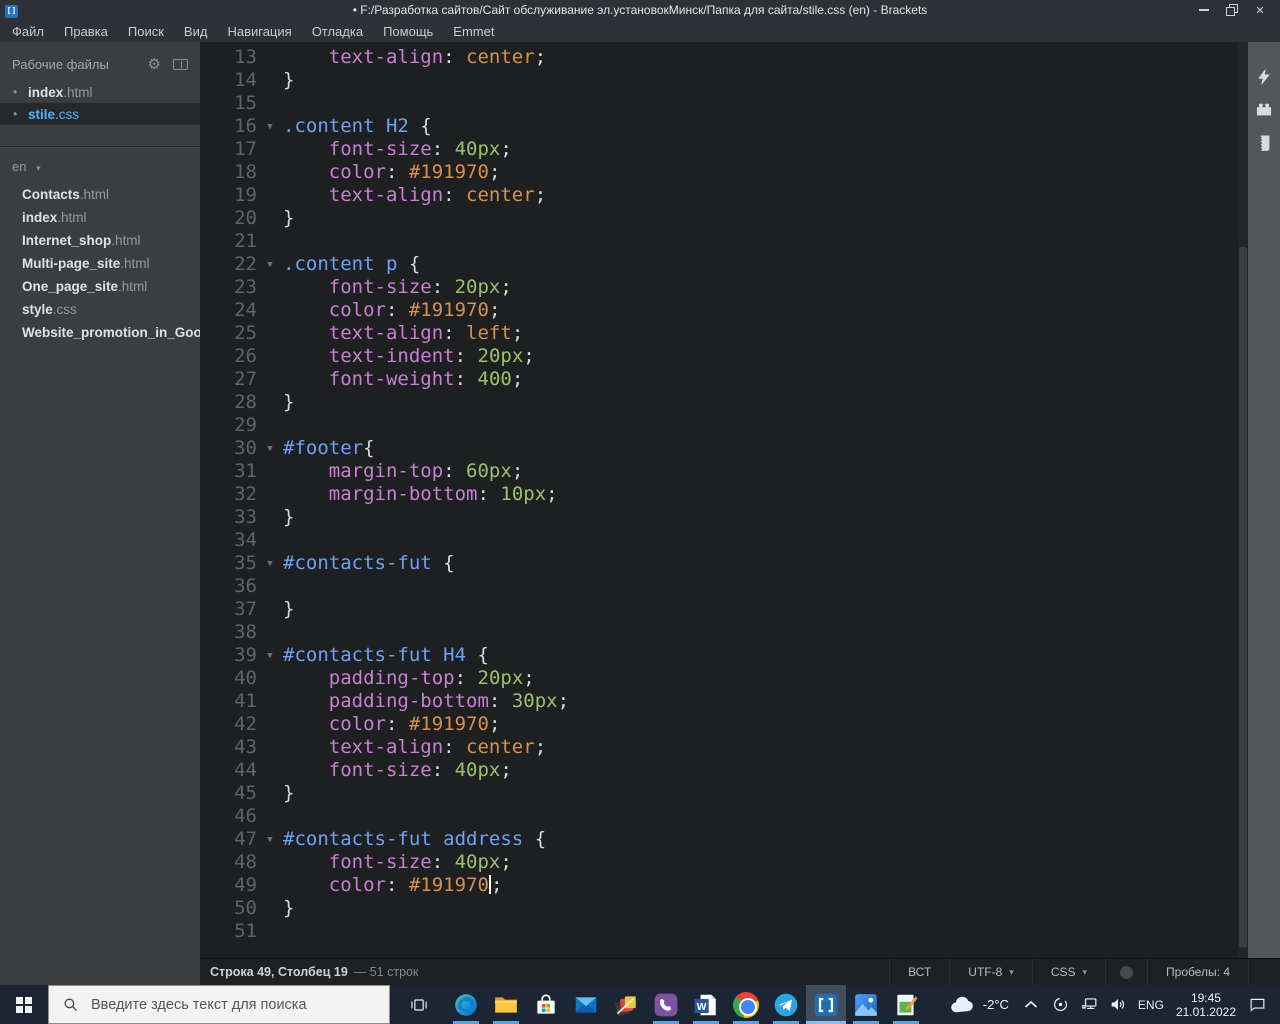 The height and width of the screenshot is (1024, 1280). I want to click on volume-icon, so click(1118, 1004).